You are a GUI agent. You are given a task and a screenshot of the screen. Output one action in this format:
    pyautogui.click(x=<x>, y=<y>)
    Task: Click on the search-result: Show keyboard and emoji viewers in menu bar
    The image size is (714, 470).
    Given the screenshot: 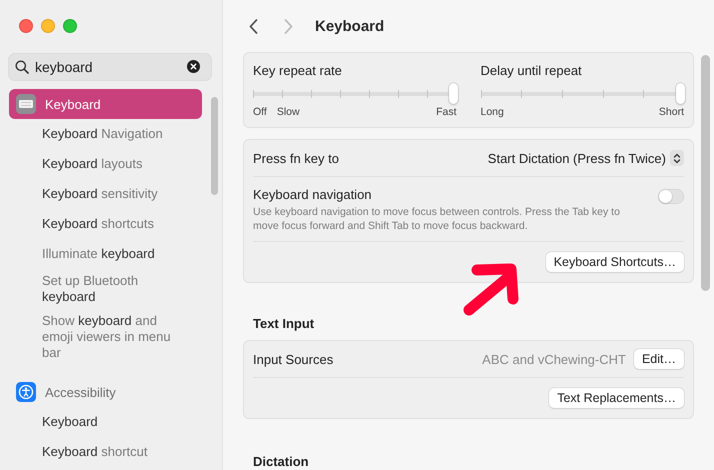 What is the action you would take?
    pyautogui.click(x=105, y=337)
    